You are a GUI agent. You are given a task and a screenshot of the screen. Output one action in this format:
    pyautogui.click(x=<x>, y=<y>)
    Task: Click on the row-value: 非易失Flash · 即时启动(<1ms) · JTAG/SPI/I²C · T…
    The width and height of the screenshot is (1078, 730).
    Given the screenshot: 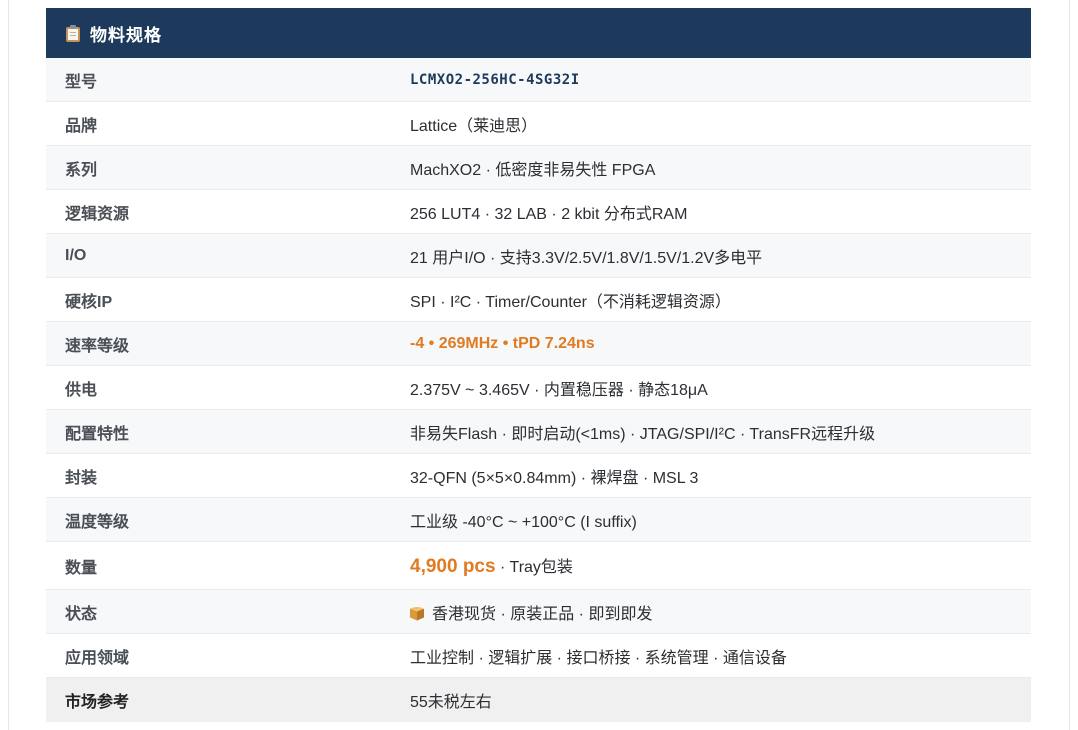 What is the action you would take?
    pyautogui.click(x=643, y=434)
    